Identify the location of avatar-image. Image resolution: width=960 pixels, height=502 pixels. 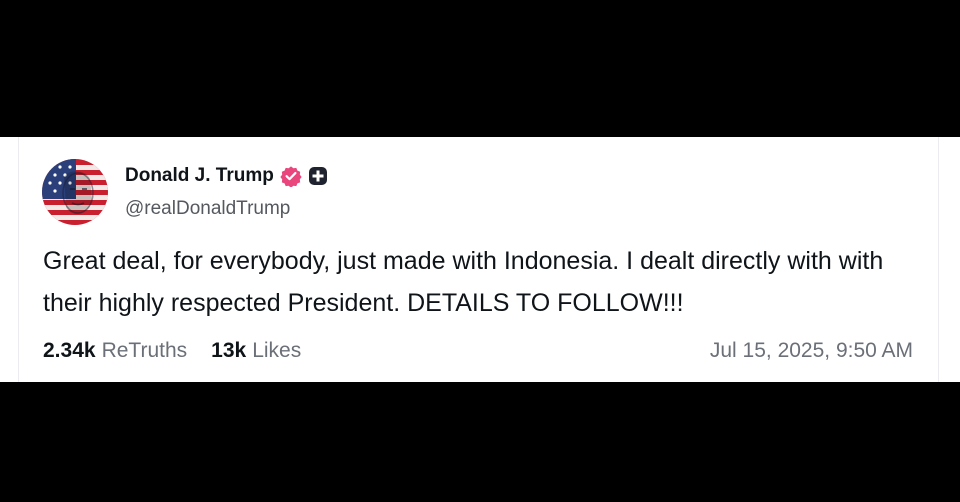
(75, 192).